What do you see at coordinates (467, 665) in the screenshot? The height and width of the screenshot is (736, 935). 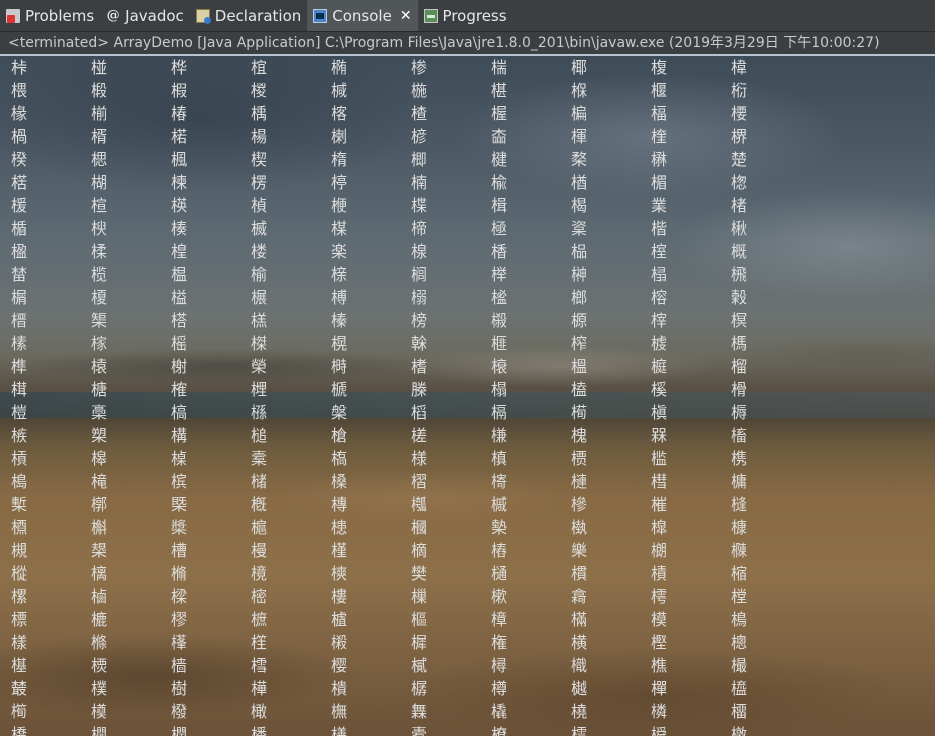 I see `console-output-line: 樭 樮 樯 樰 樱 樲 樳 樴 樵 樶` at bounding box center [467, 665].